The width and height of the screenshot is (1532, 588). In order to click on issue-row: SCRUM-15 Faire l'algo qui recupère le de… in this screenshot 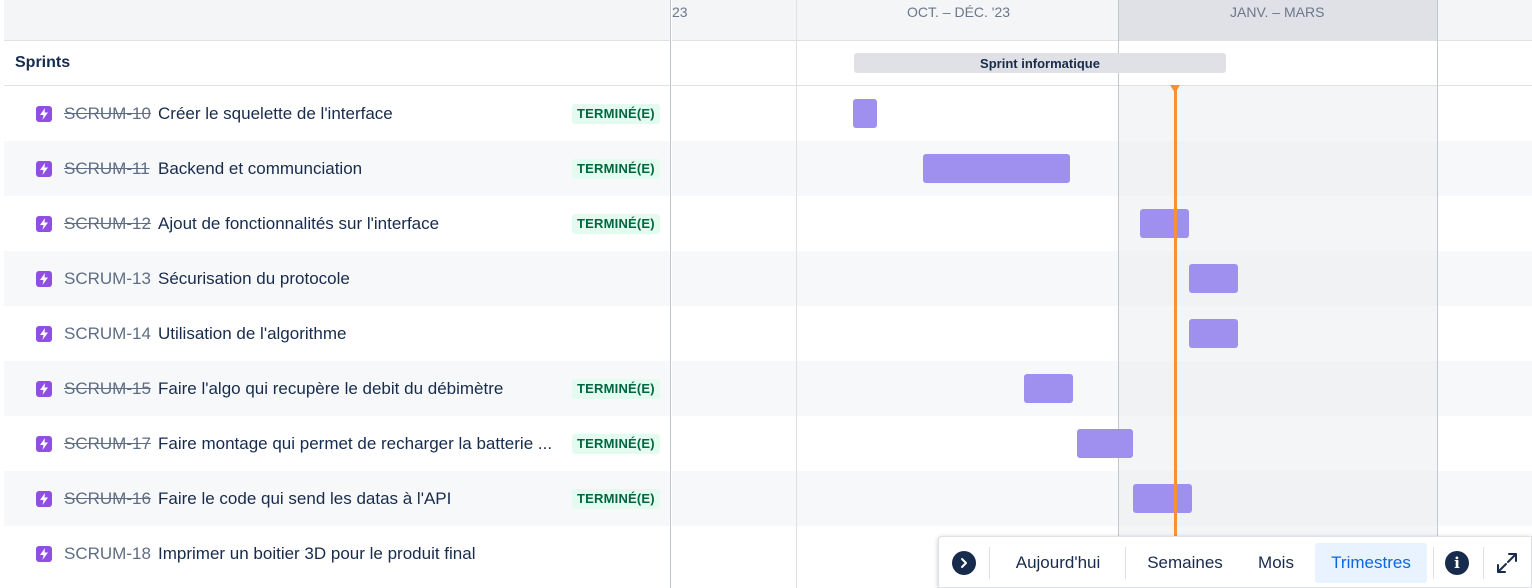, I will do `click(337, 388)`.